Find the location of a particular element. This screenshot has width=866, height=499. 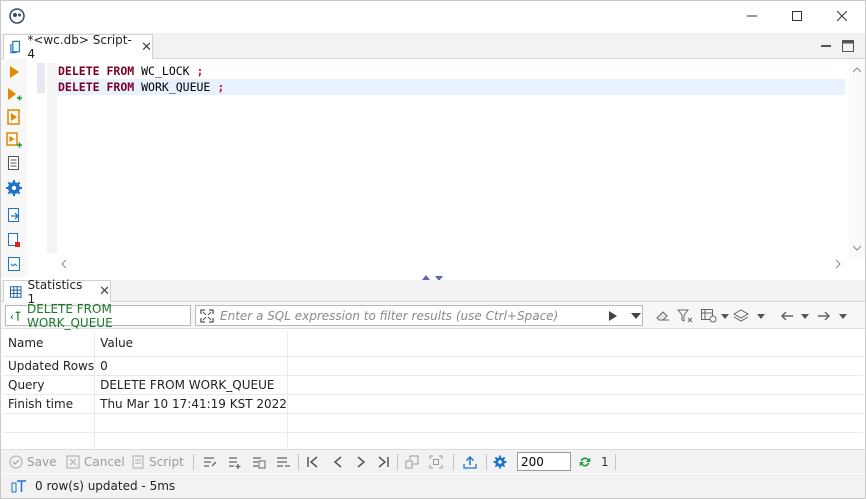

column-header-value: Value is located at coordinates (191, 344).